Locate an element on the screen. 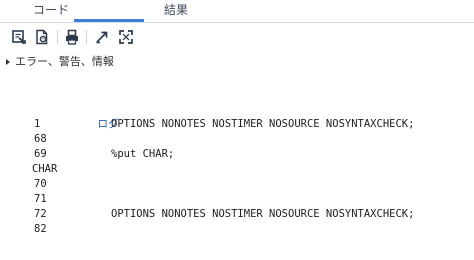 The width and height of the screenshot is (474, 260). active-tab-indicator is located at coordinates (109, 20).